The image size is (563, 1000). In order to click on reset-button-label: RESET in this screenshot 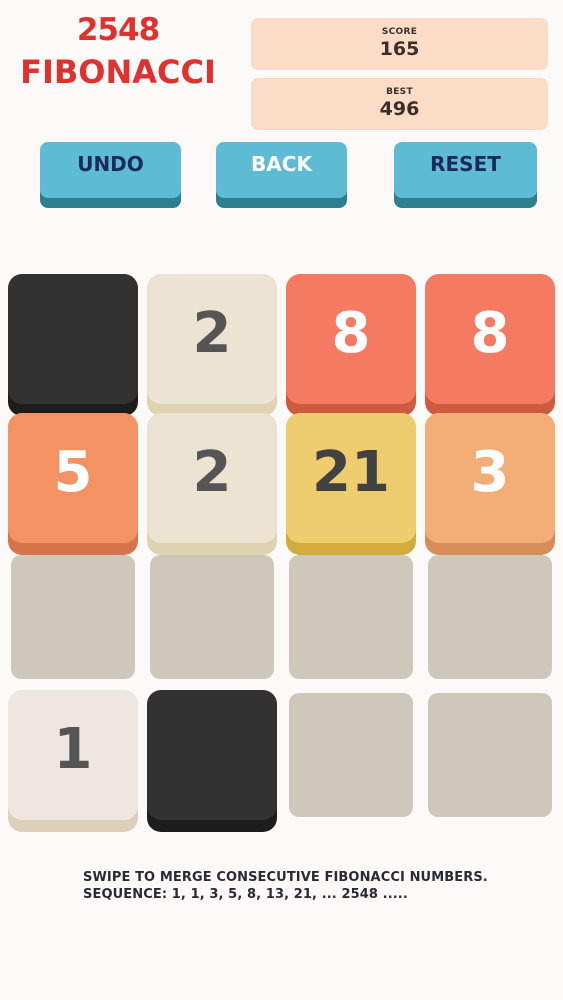, I will do `click(465, 164)`.